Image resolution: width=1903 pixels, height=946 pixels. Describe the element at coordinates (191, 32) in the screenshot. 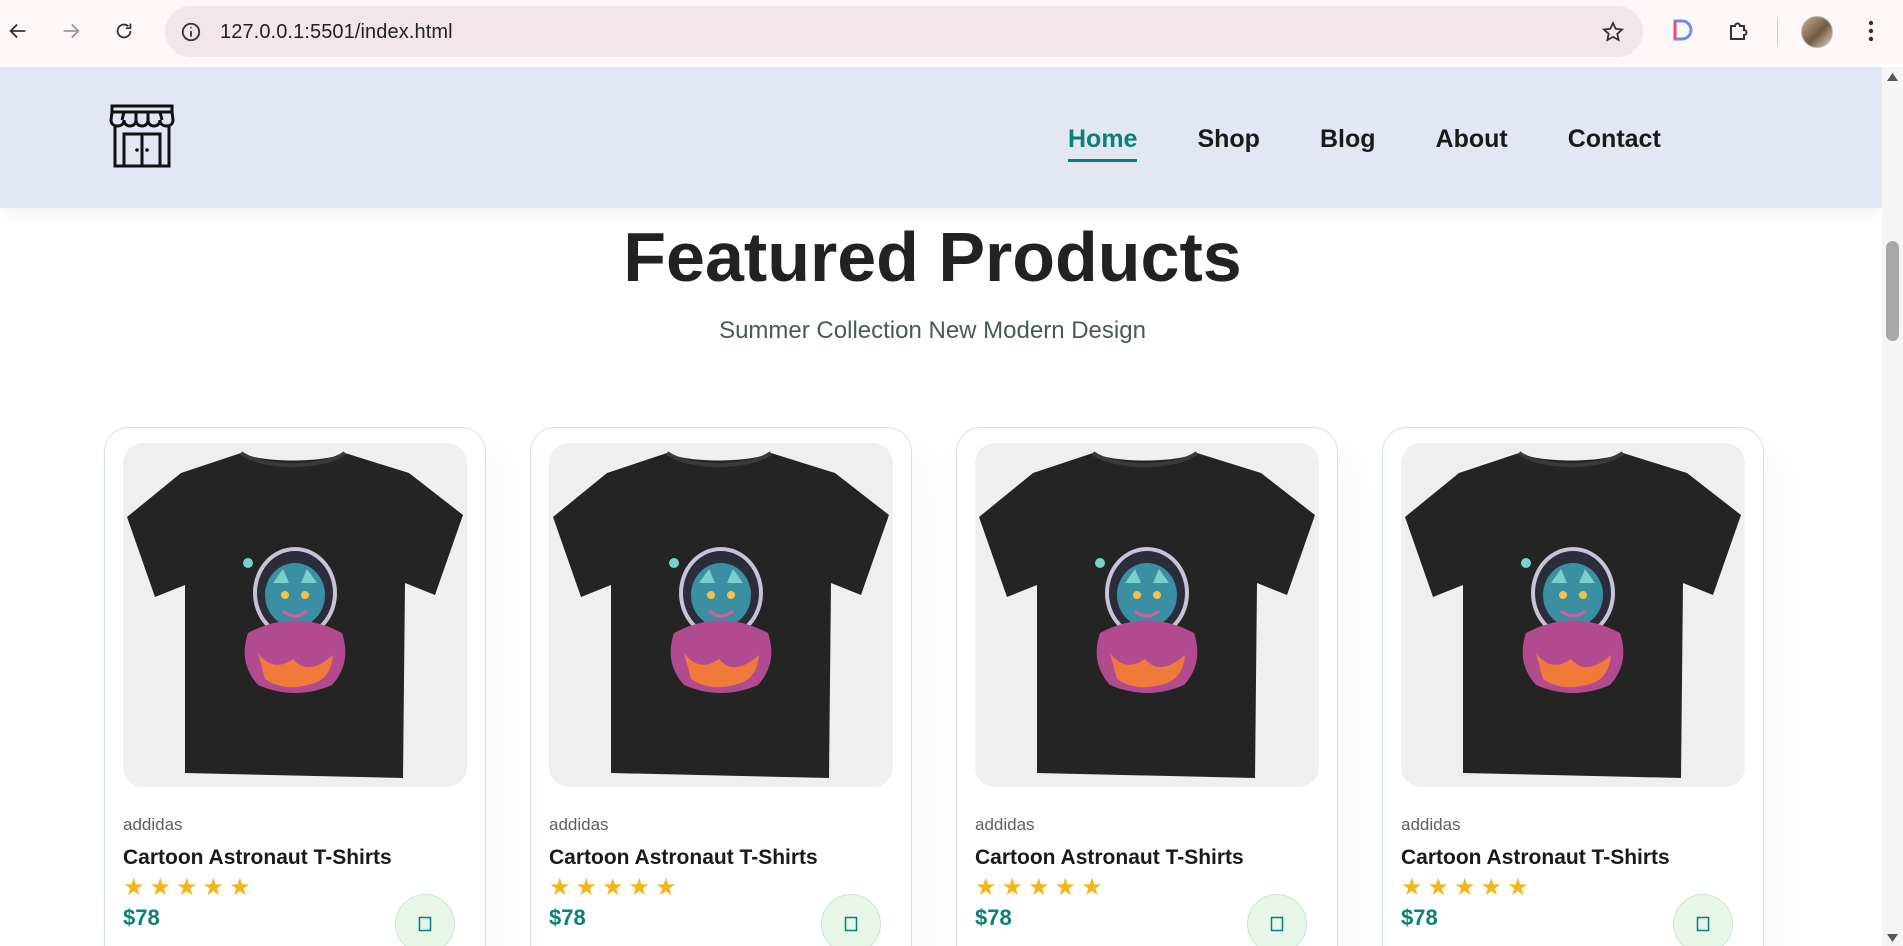

I see `info-icon` at that location.